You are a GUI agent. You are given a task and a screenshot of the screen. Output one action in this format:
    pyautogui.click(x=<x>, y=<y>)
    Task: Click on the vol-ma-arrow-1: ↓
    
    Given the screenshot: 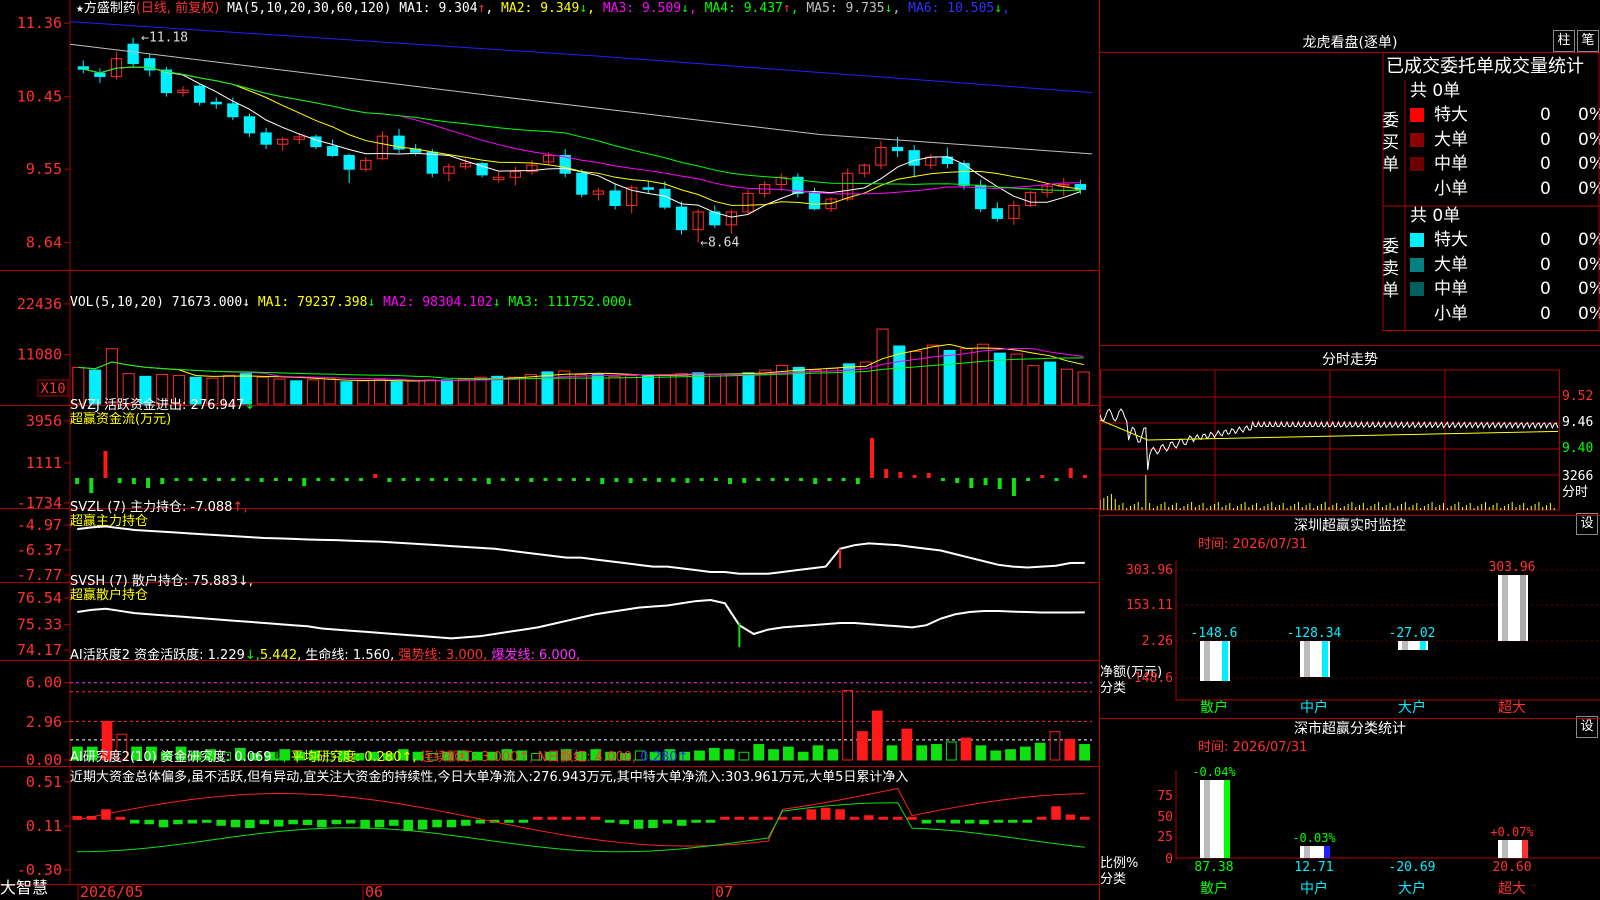 What is the action you would take?
    pyautogui.click(x=496, y=302)
    